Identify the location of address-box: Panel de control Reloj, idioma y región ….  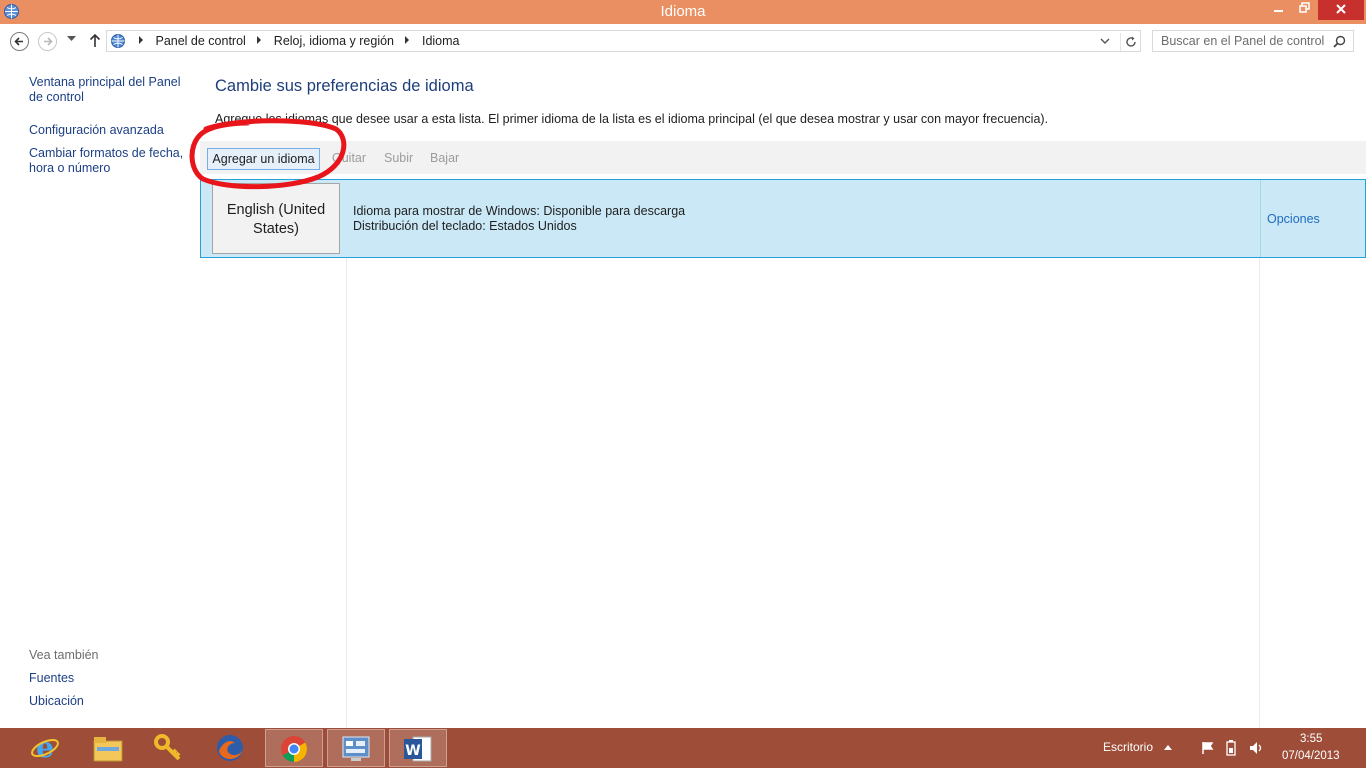
(623, 41).